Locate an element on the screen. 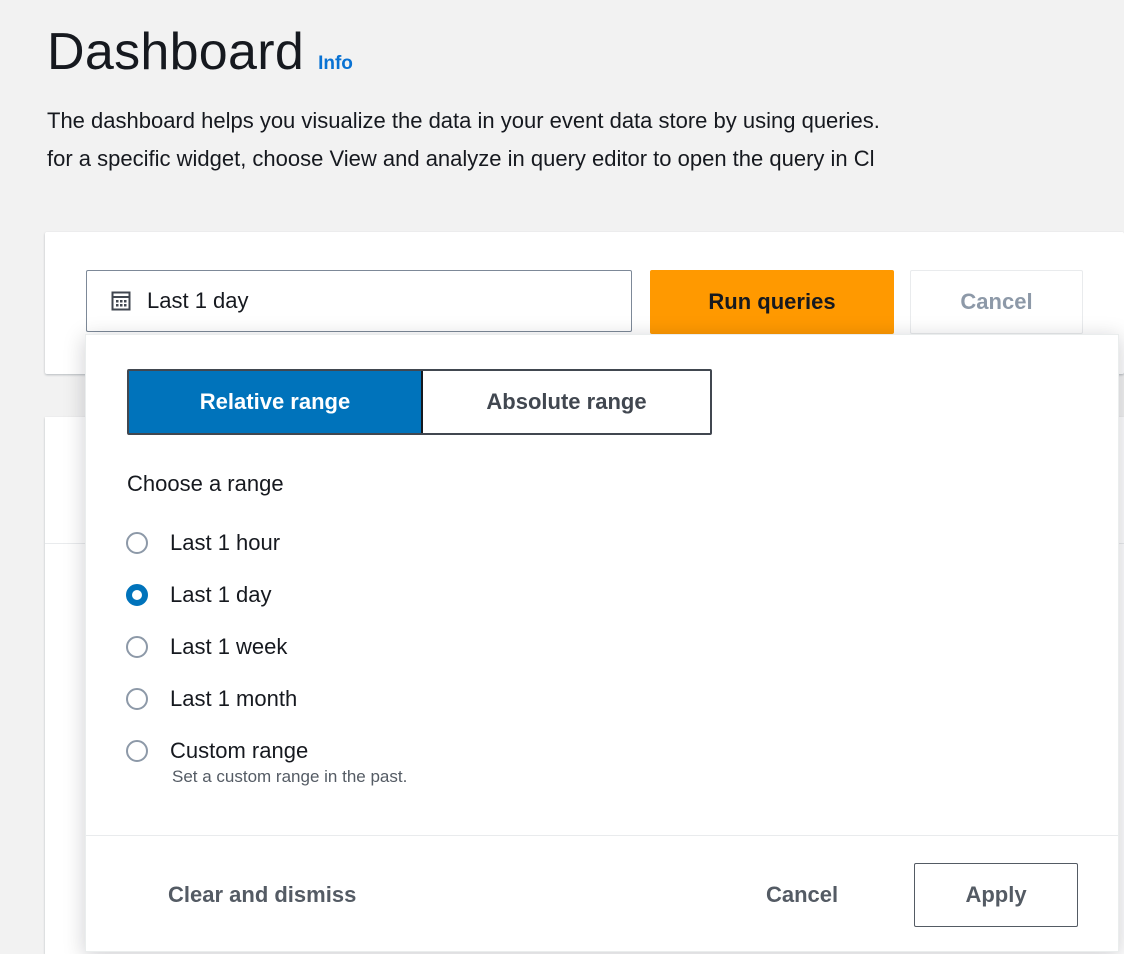 The image size is (1124, 954). run-queries-button: Run queries is located at coordinates (772, 302).